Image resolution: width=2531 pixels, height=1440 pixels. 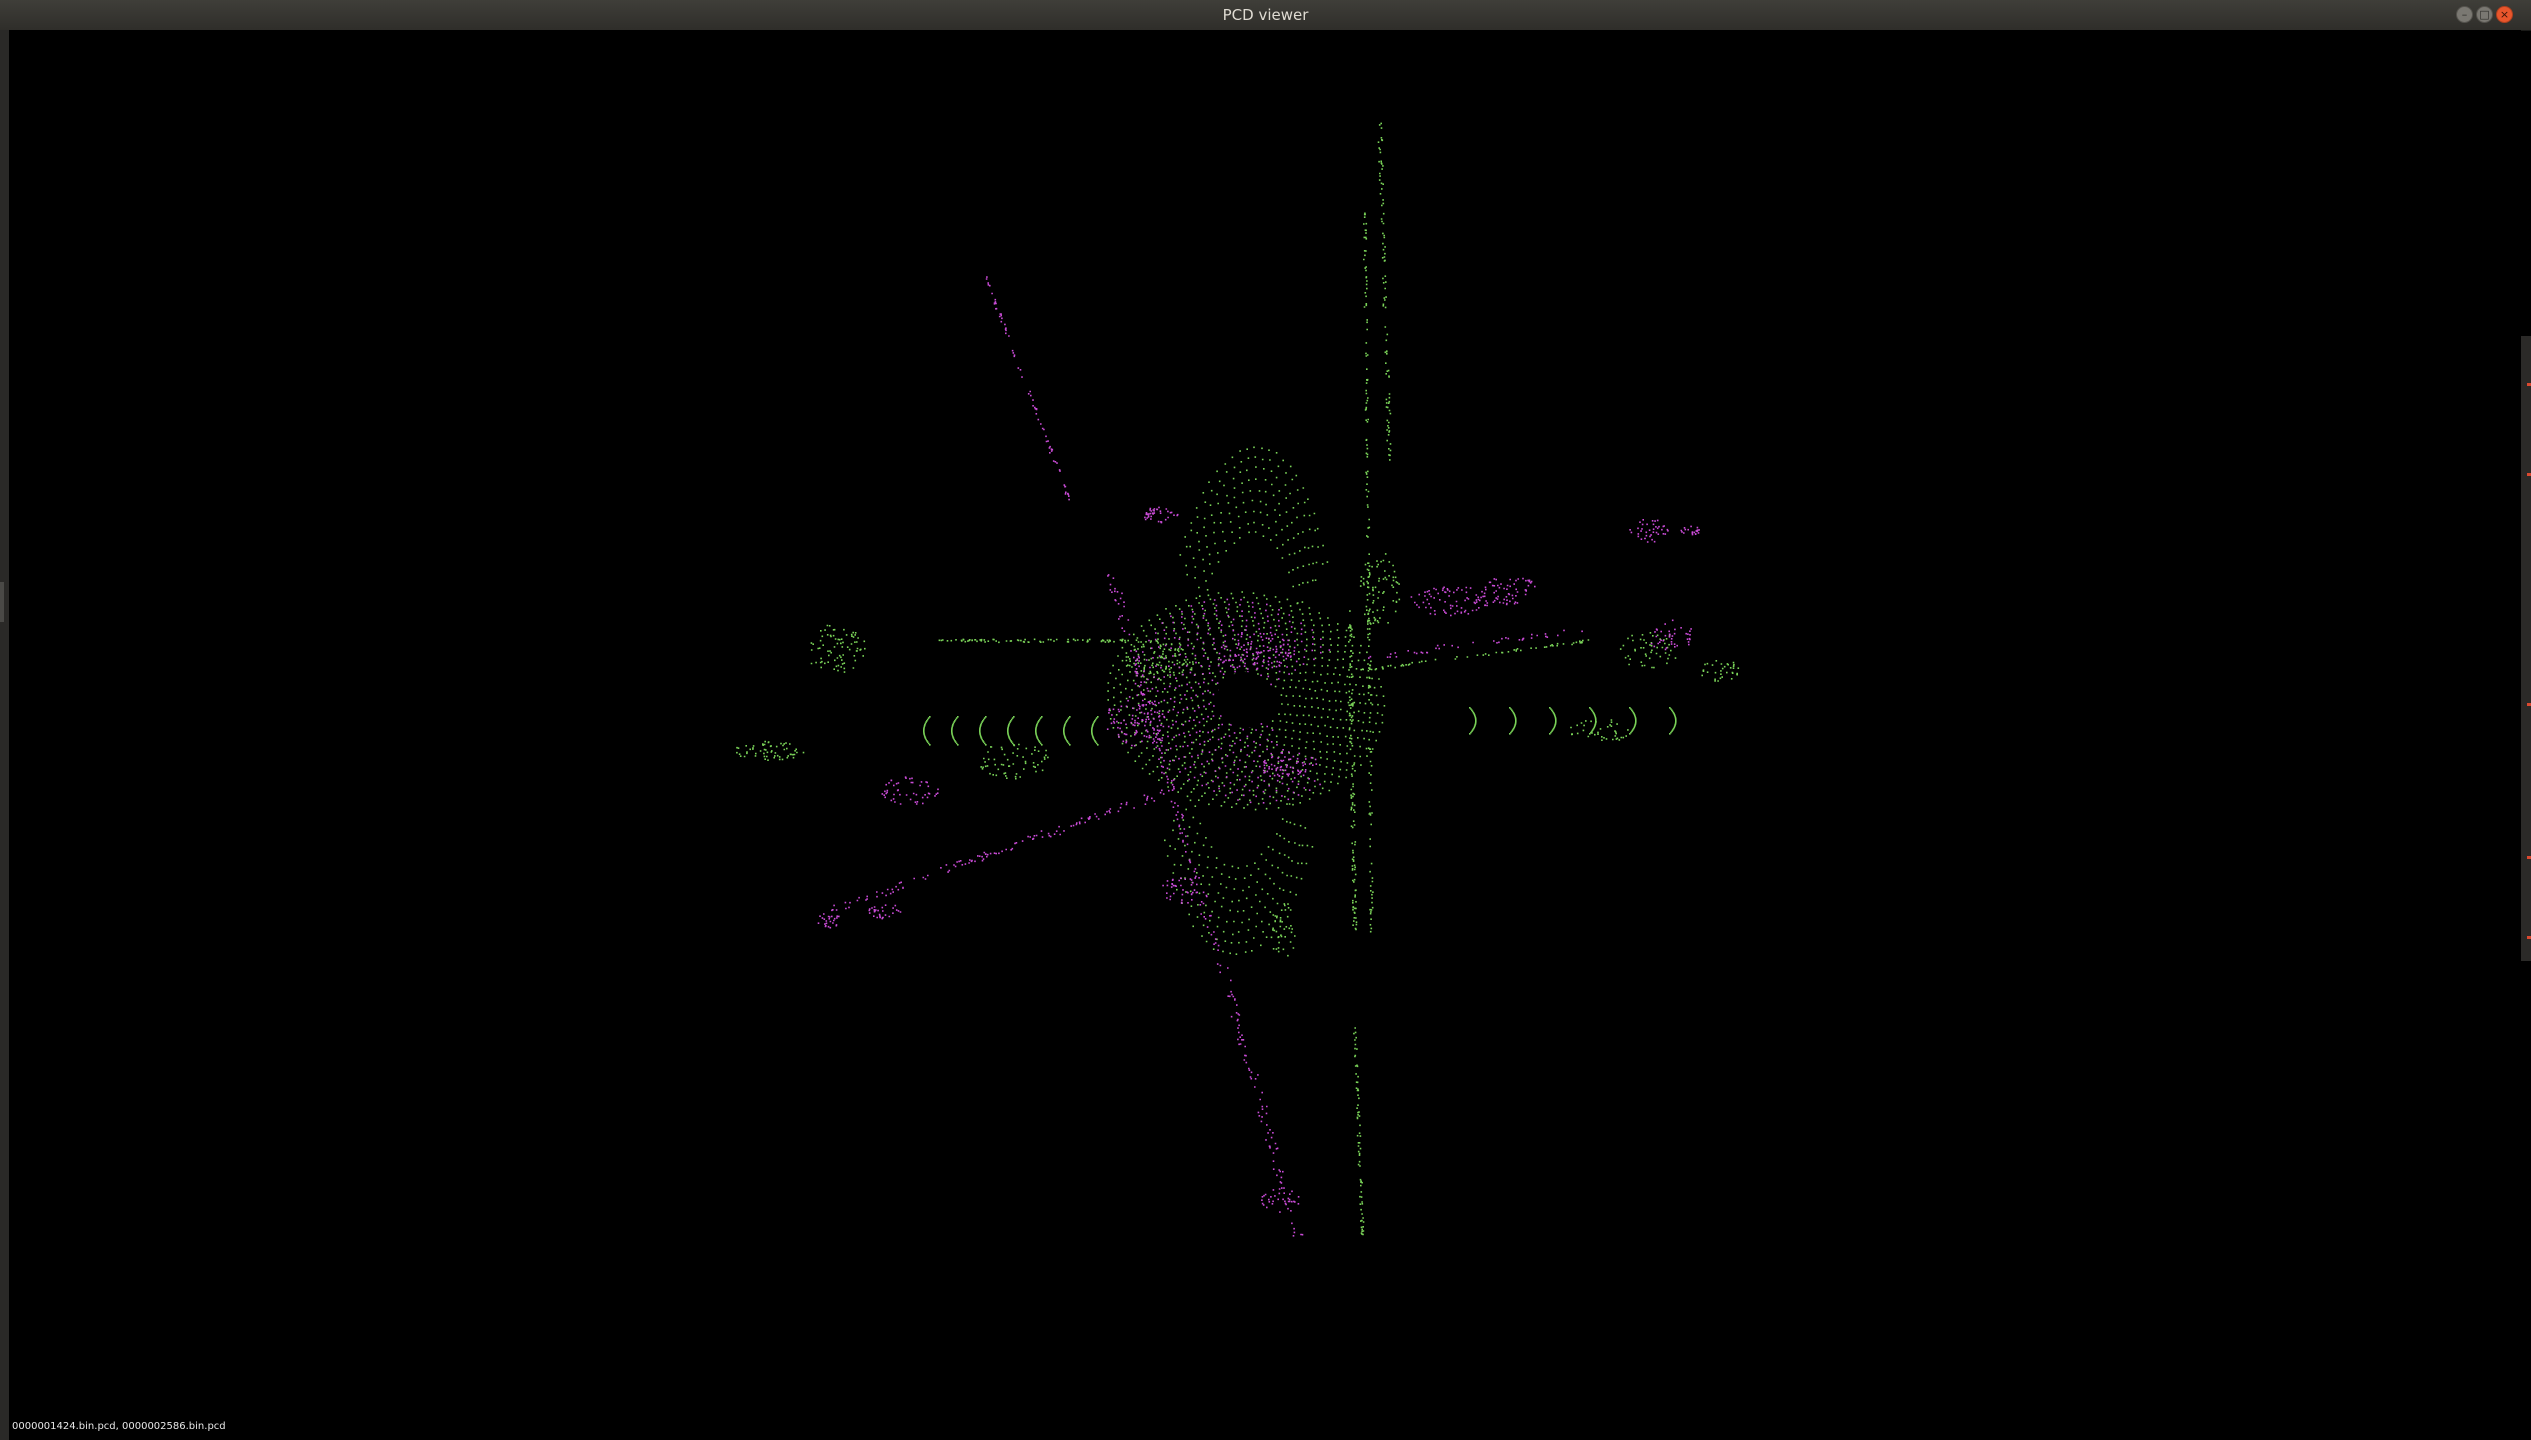 I want to click on close-button: ×, so click(x=2504, y=14).